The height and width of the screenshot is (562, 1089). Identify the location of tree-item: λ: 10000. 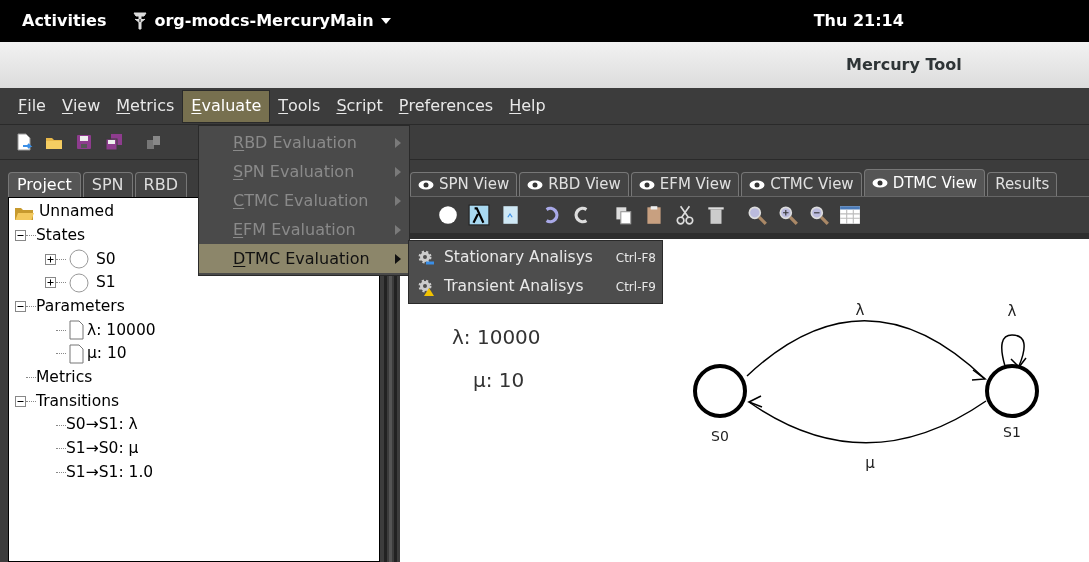
(121, 330).